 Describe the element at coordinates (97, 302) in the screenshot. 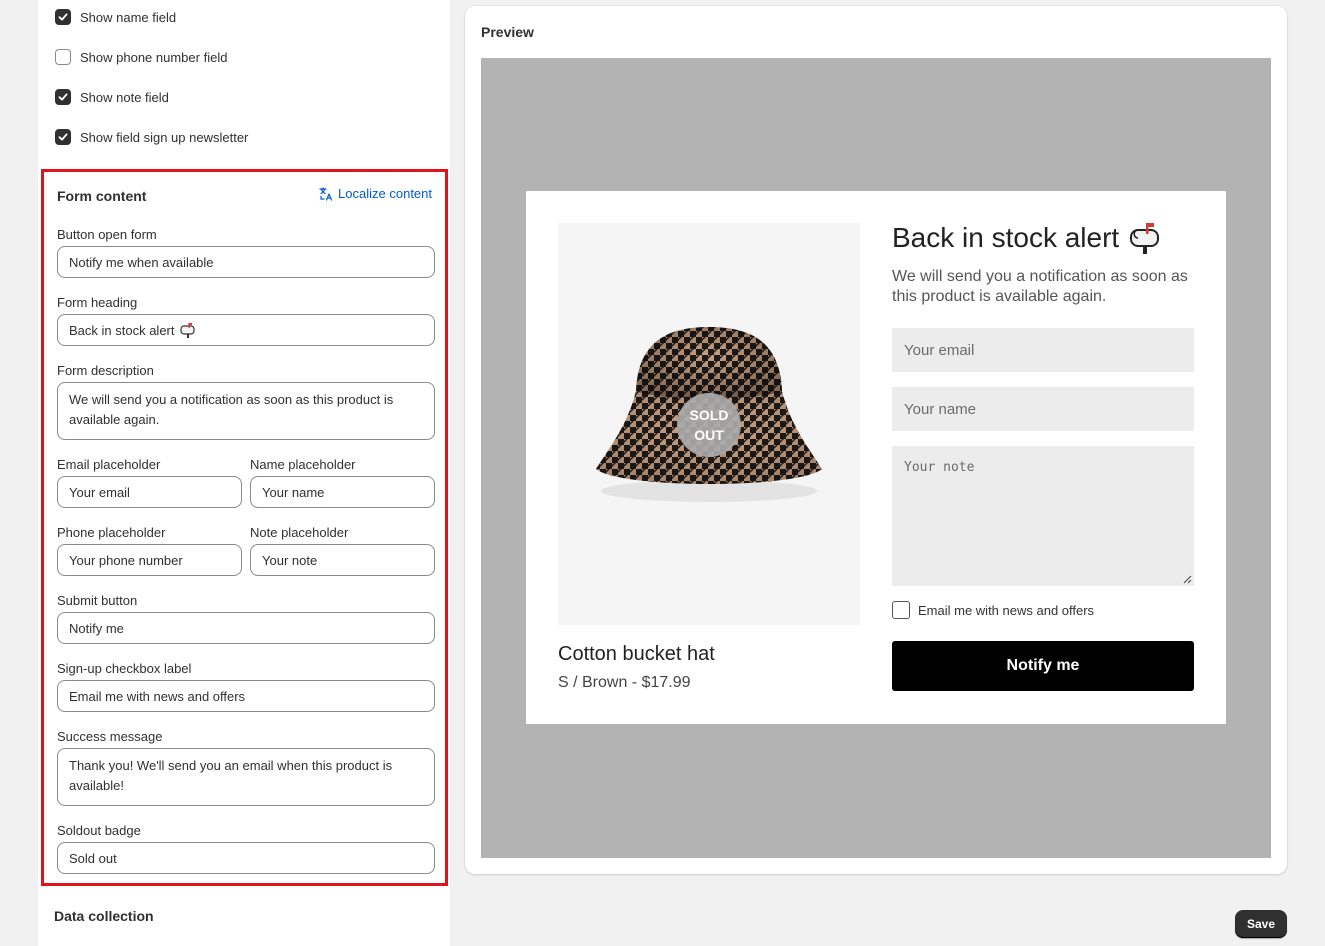

I see `form-heading-label: Form heading` at that location.